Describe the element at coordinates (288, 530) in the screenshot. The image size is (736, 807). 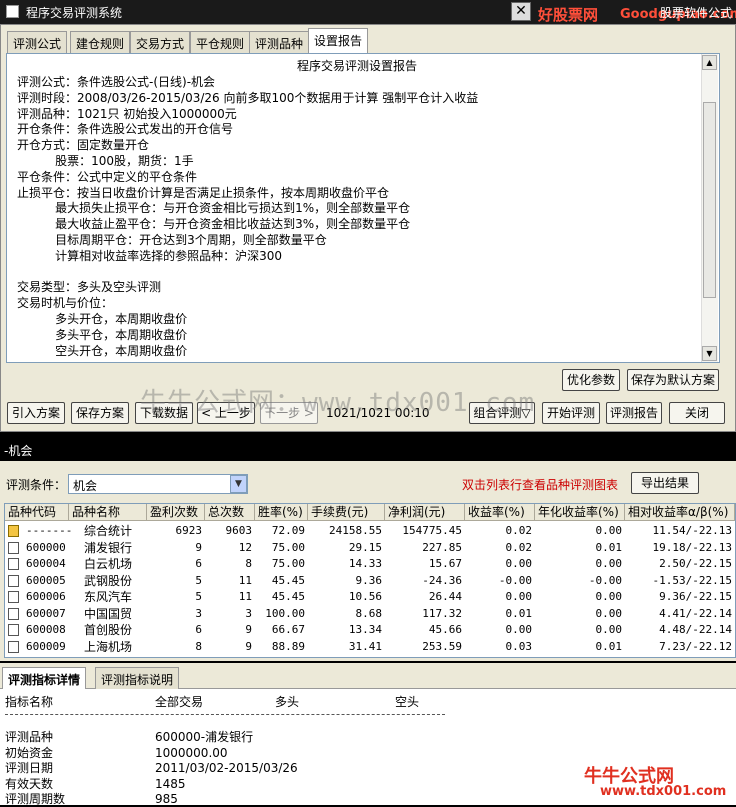
I see `table-cell: 72.09` at that location.